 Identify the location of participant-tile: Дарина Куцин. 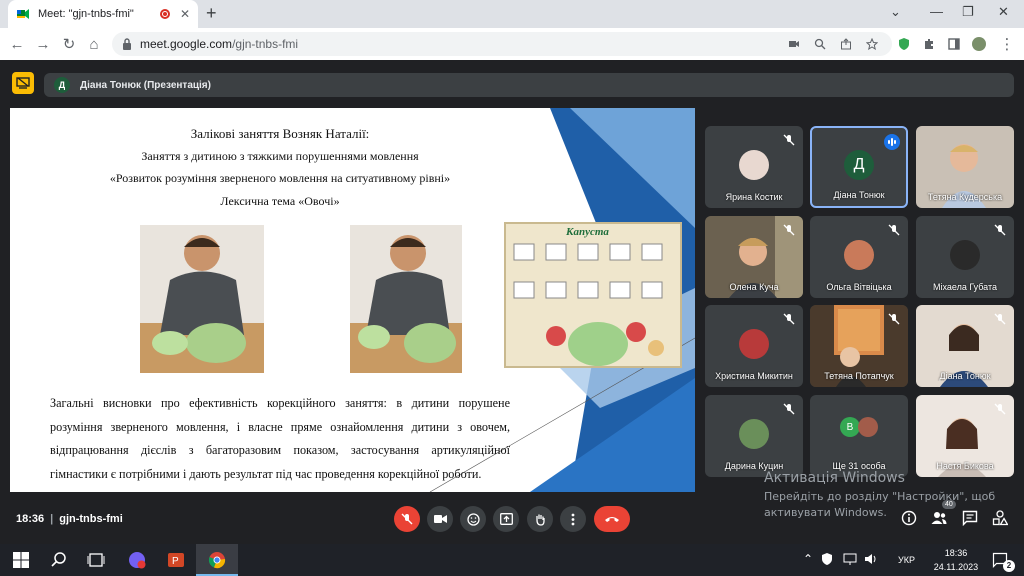
(754, 436).